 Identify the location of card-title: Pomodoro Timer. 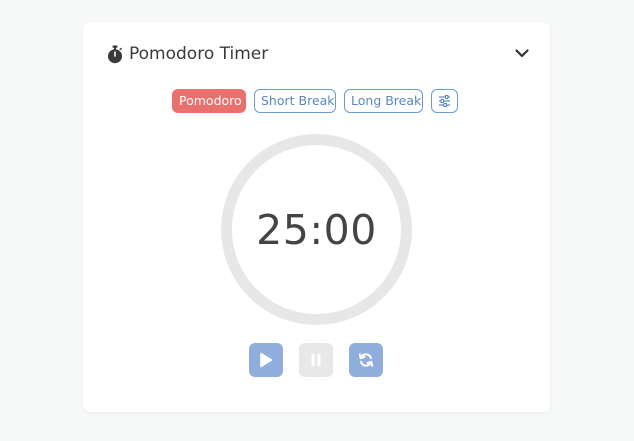
(199, 54).